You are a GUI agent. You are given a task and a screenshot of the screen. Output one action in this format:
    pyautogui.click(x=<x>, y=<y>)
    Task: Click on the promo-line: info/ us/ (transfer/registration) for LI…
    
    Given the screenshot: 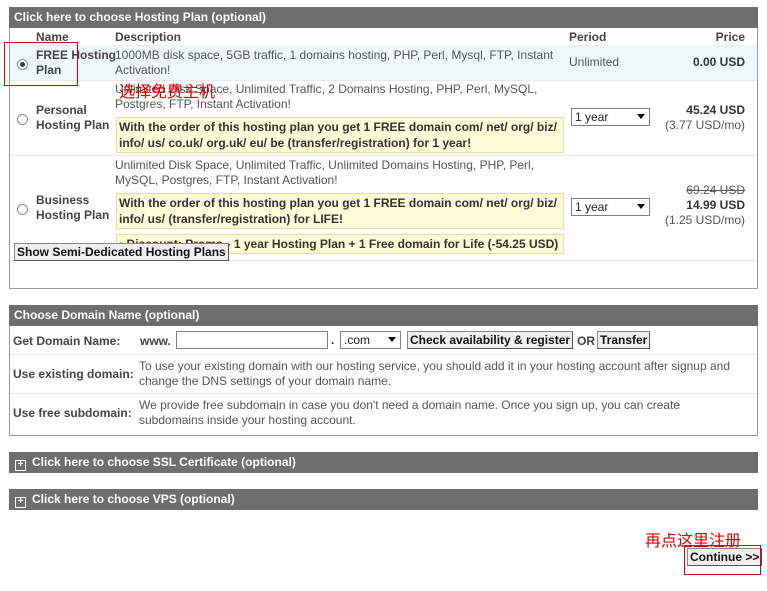 What is the action you would take?
    pyautogui.click(x=231, y=219)
    